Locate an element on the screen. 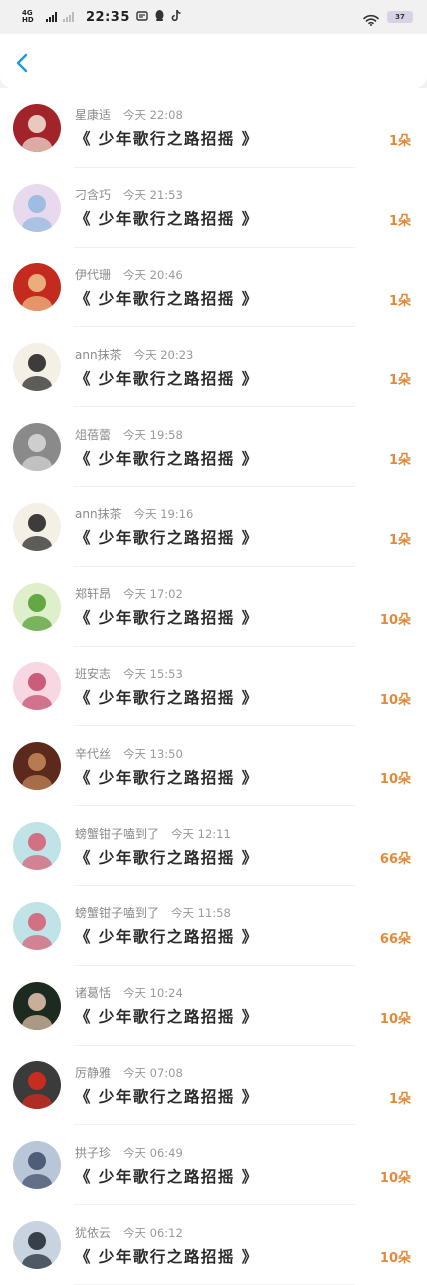 The height and width of the screenshot is (1285, 427). list-item: 伊代珊 今天 20:46 《 少年歌行之路招摇 》 1朵 is located at coordinates (213, 288).